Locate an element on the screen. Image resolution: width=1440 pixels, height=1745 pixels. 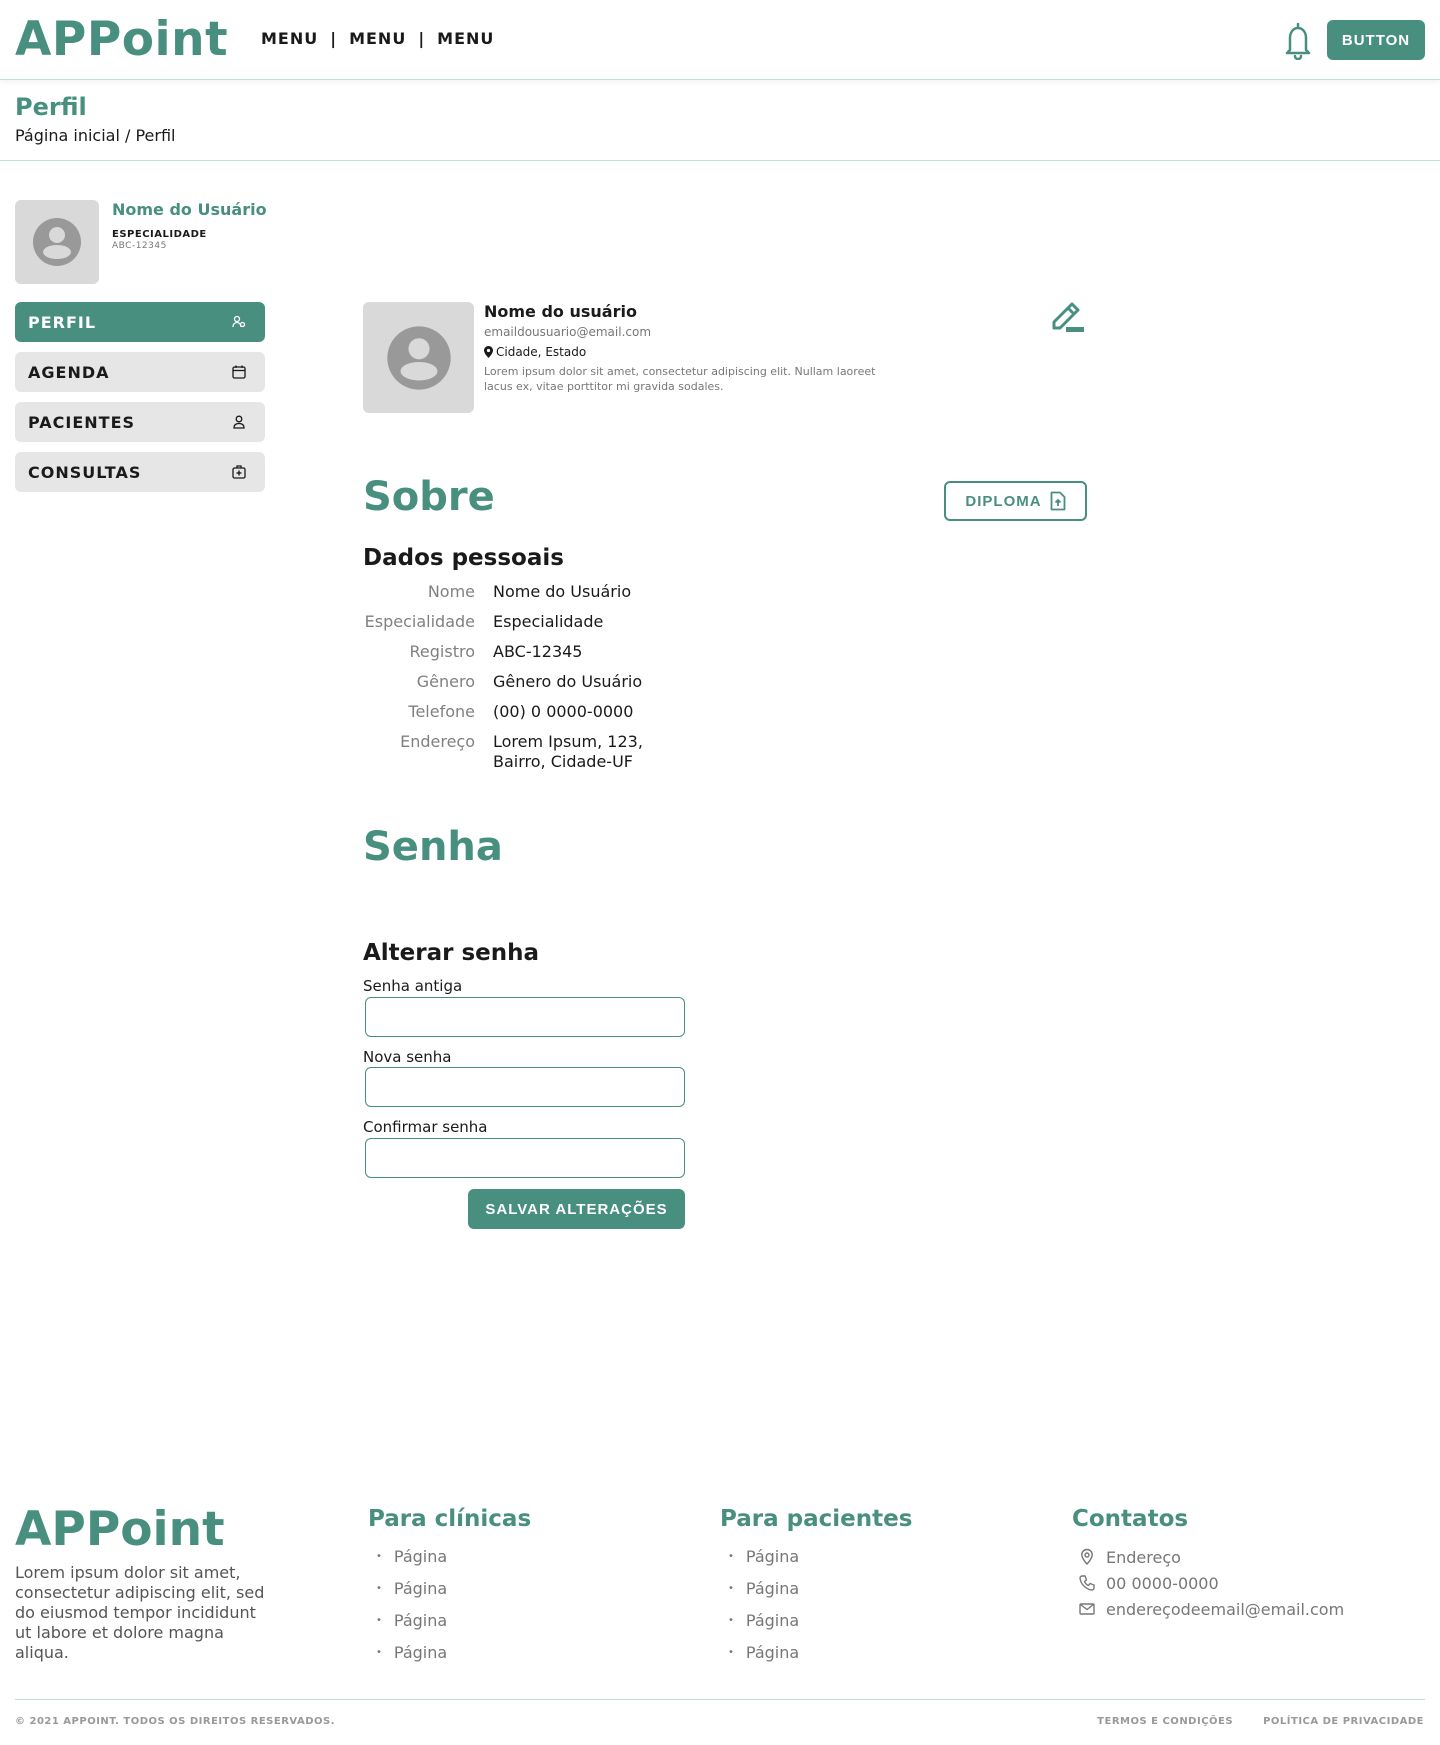
file-upload-icon is located at coordinates (1057, 501).